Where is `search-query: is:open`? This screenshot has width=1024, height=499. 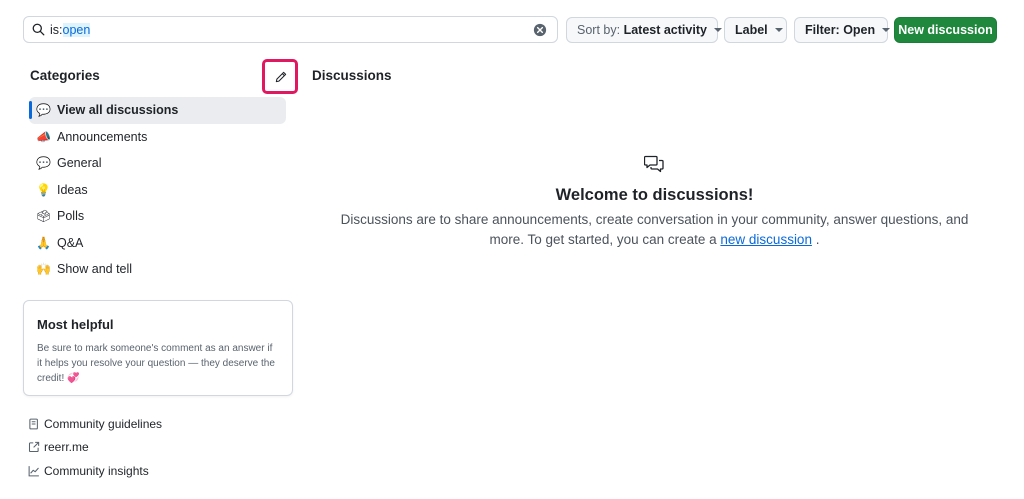 search-query: is:open is located at coordinates (70, 30).